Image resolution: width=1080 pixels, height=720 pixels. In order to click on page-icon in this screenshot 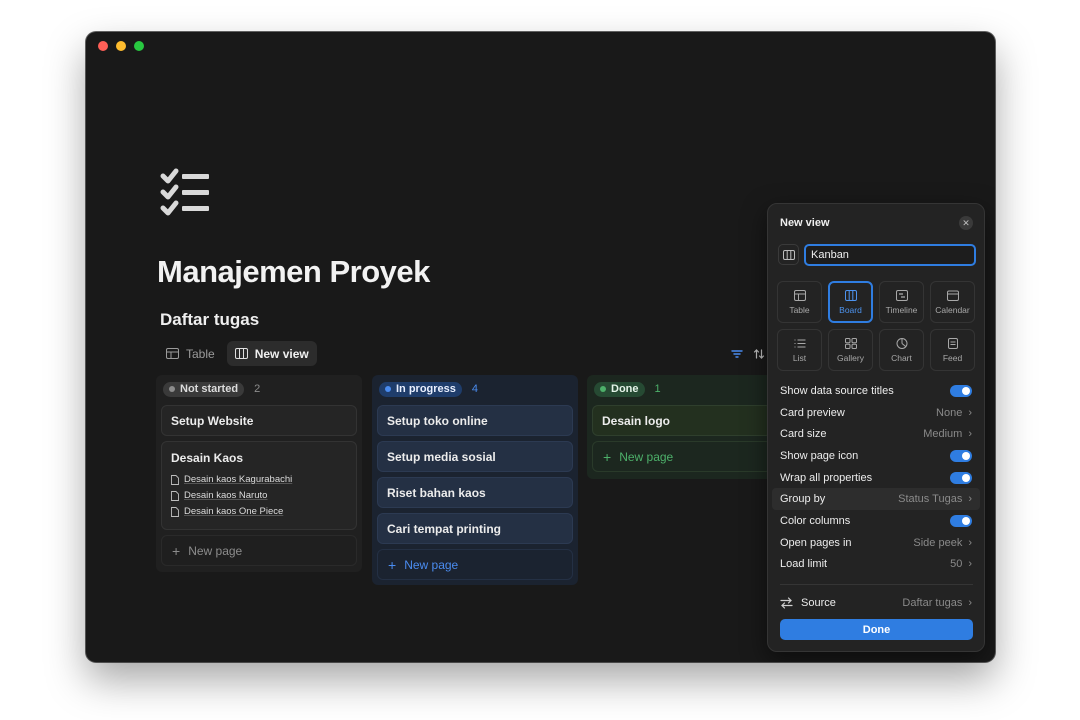, I will do `click(175, 495)`.